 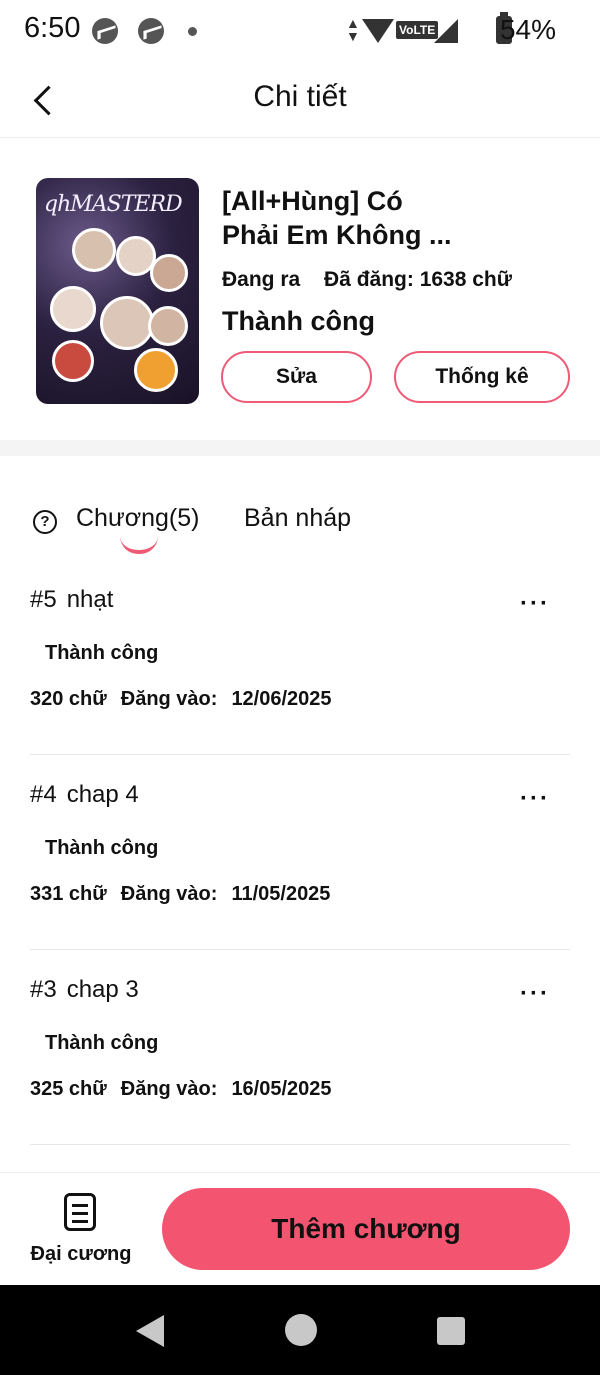 I want to click on data-arrows-icon: ▲ ▼, so click(x=353, y=29).